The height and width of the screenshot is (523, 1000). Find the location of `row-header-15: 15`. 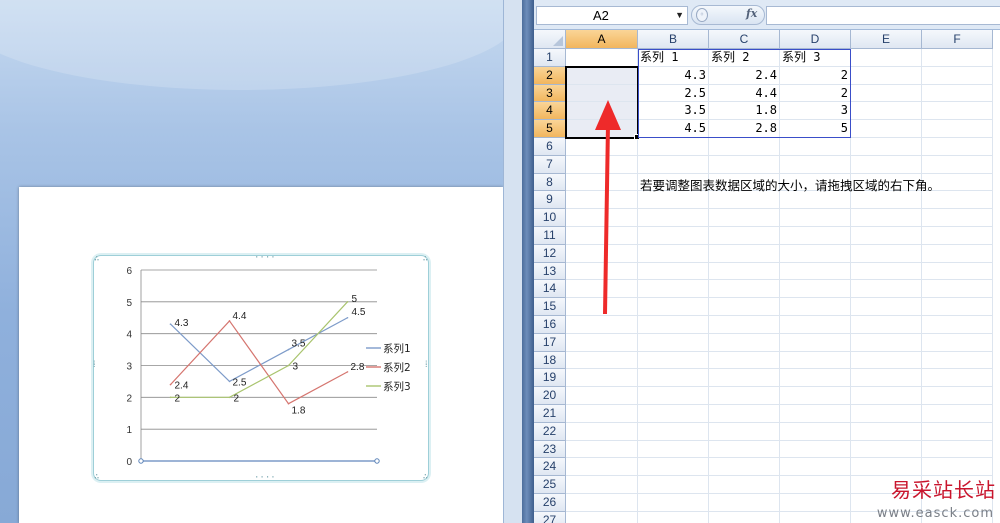

row-header-15: 15 is located at coordinates (550, 307).